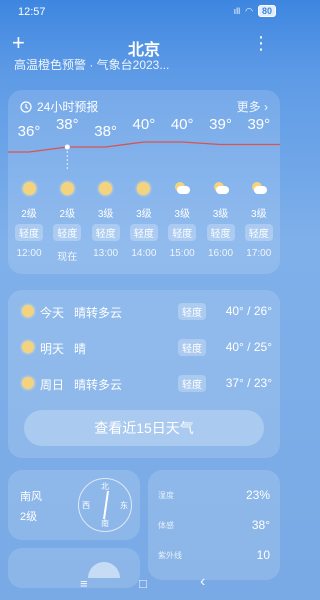 This screenshot has width=320, height=600. Describe the element at coordinates (144, 428) in the screenshot. I see `fifteen-day-button: 查看近15日天气` at that location.